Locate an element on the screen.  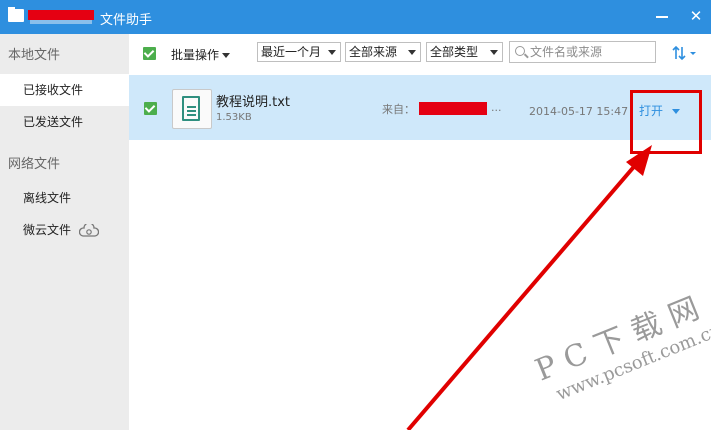
redacted-source is located at coordinates (453, 108).